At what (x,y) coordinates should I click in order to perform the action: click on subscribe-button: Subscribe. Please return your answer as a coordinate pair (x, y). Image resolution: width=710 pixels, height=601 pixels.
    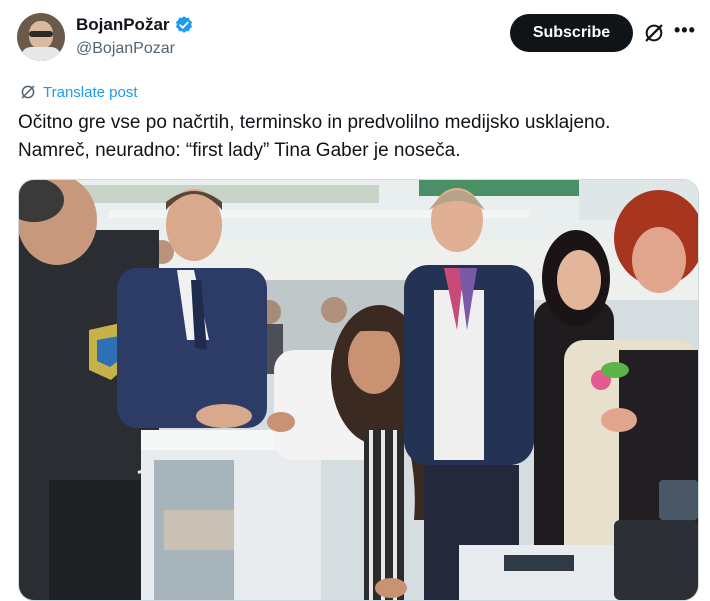
    Looking at the image, I should click on (571, 33).